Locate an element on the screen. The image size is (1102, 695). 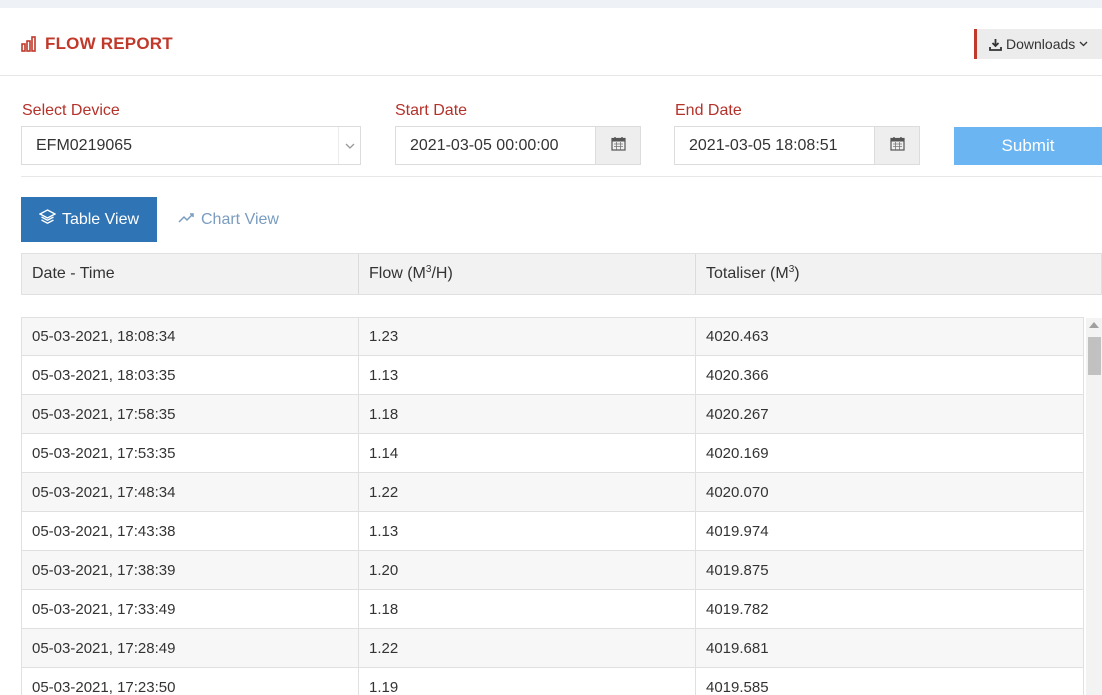
report-header: FLOW REPORT Downloads is located at coordinates (551, 42).